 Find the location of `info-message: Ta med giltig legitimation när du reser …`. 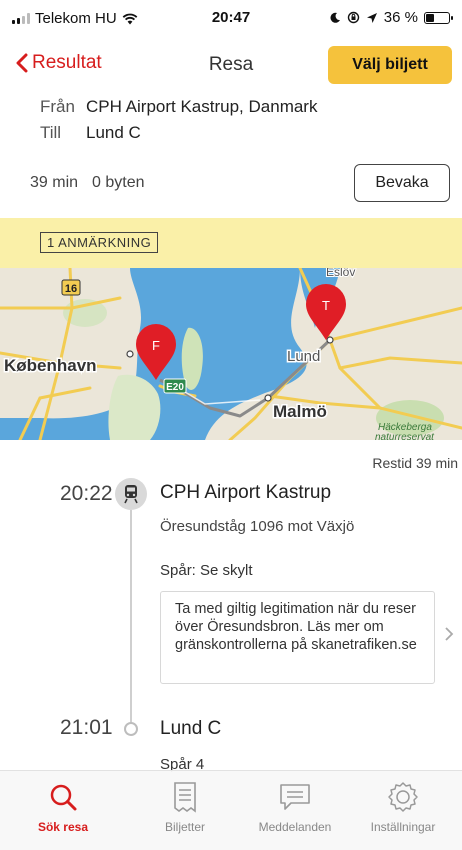

info-message: Ta med giltig legitimation när du reser … is located at coordinates (297, 637).